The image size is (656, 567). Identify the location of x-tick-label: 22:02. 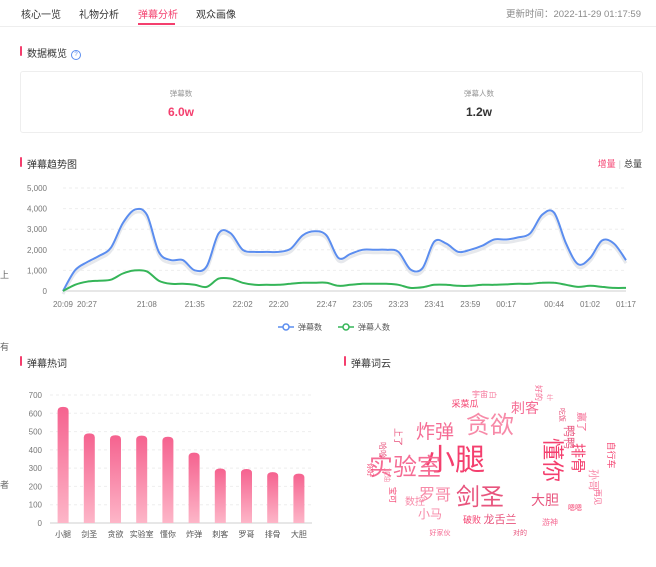
(243, 304).